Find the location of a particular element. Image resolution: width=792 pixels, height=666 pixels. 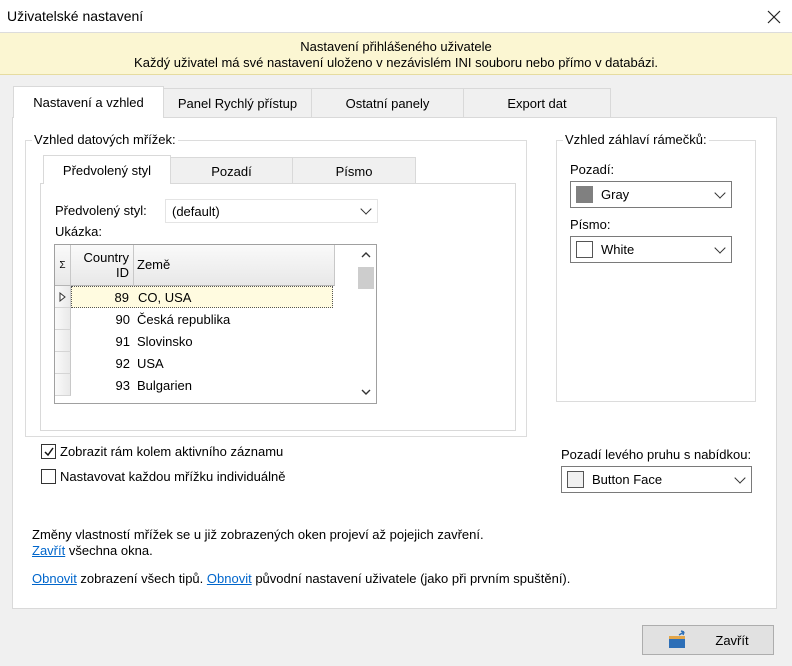

grid-appearance-label: Vzhled datových mřížek: is located at coordinates (105, 139).